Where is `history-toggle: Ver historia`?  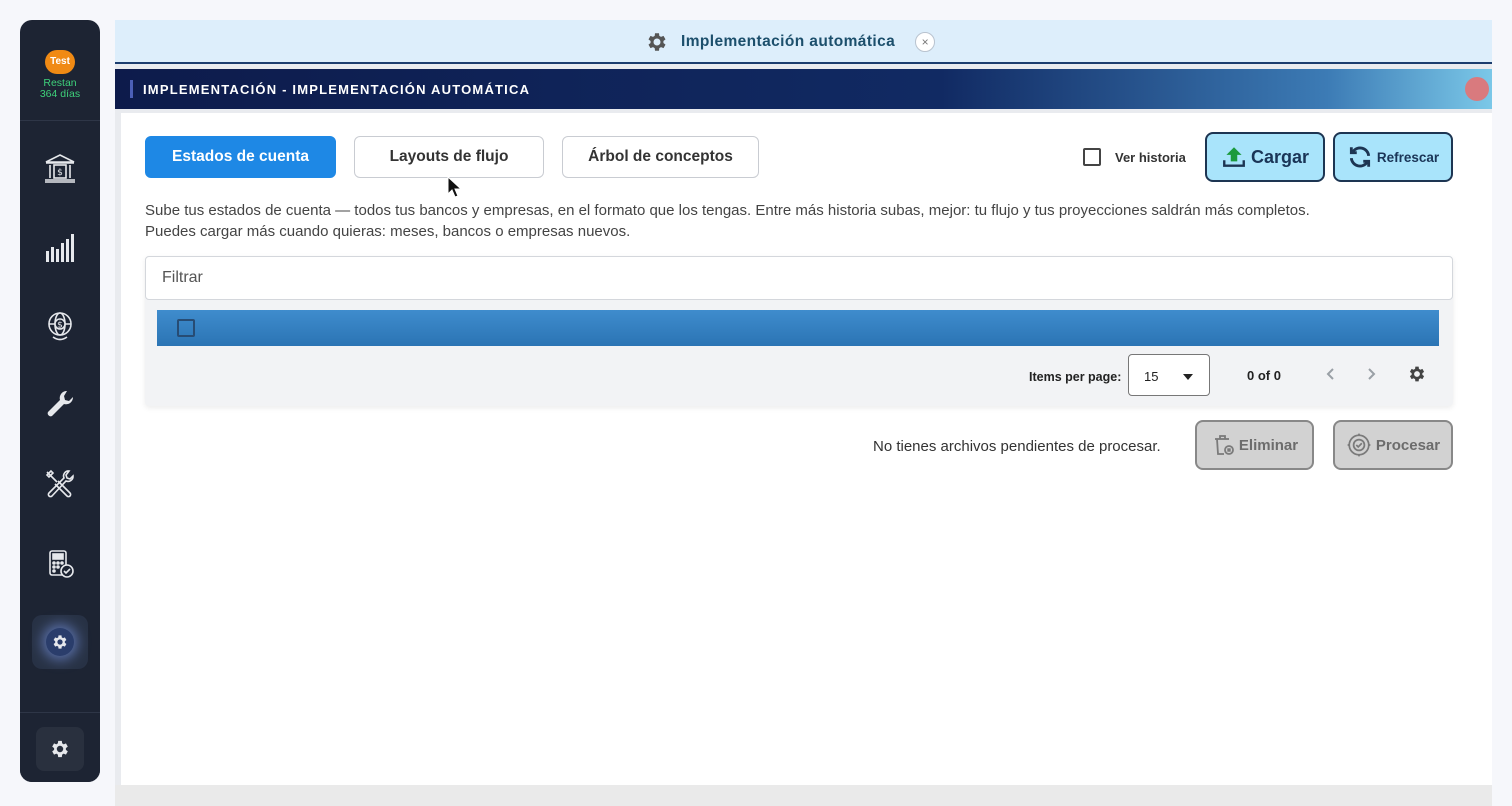
history-toggle: Ver historia is located at coordinates (1134, 157).